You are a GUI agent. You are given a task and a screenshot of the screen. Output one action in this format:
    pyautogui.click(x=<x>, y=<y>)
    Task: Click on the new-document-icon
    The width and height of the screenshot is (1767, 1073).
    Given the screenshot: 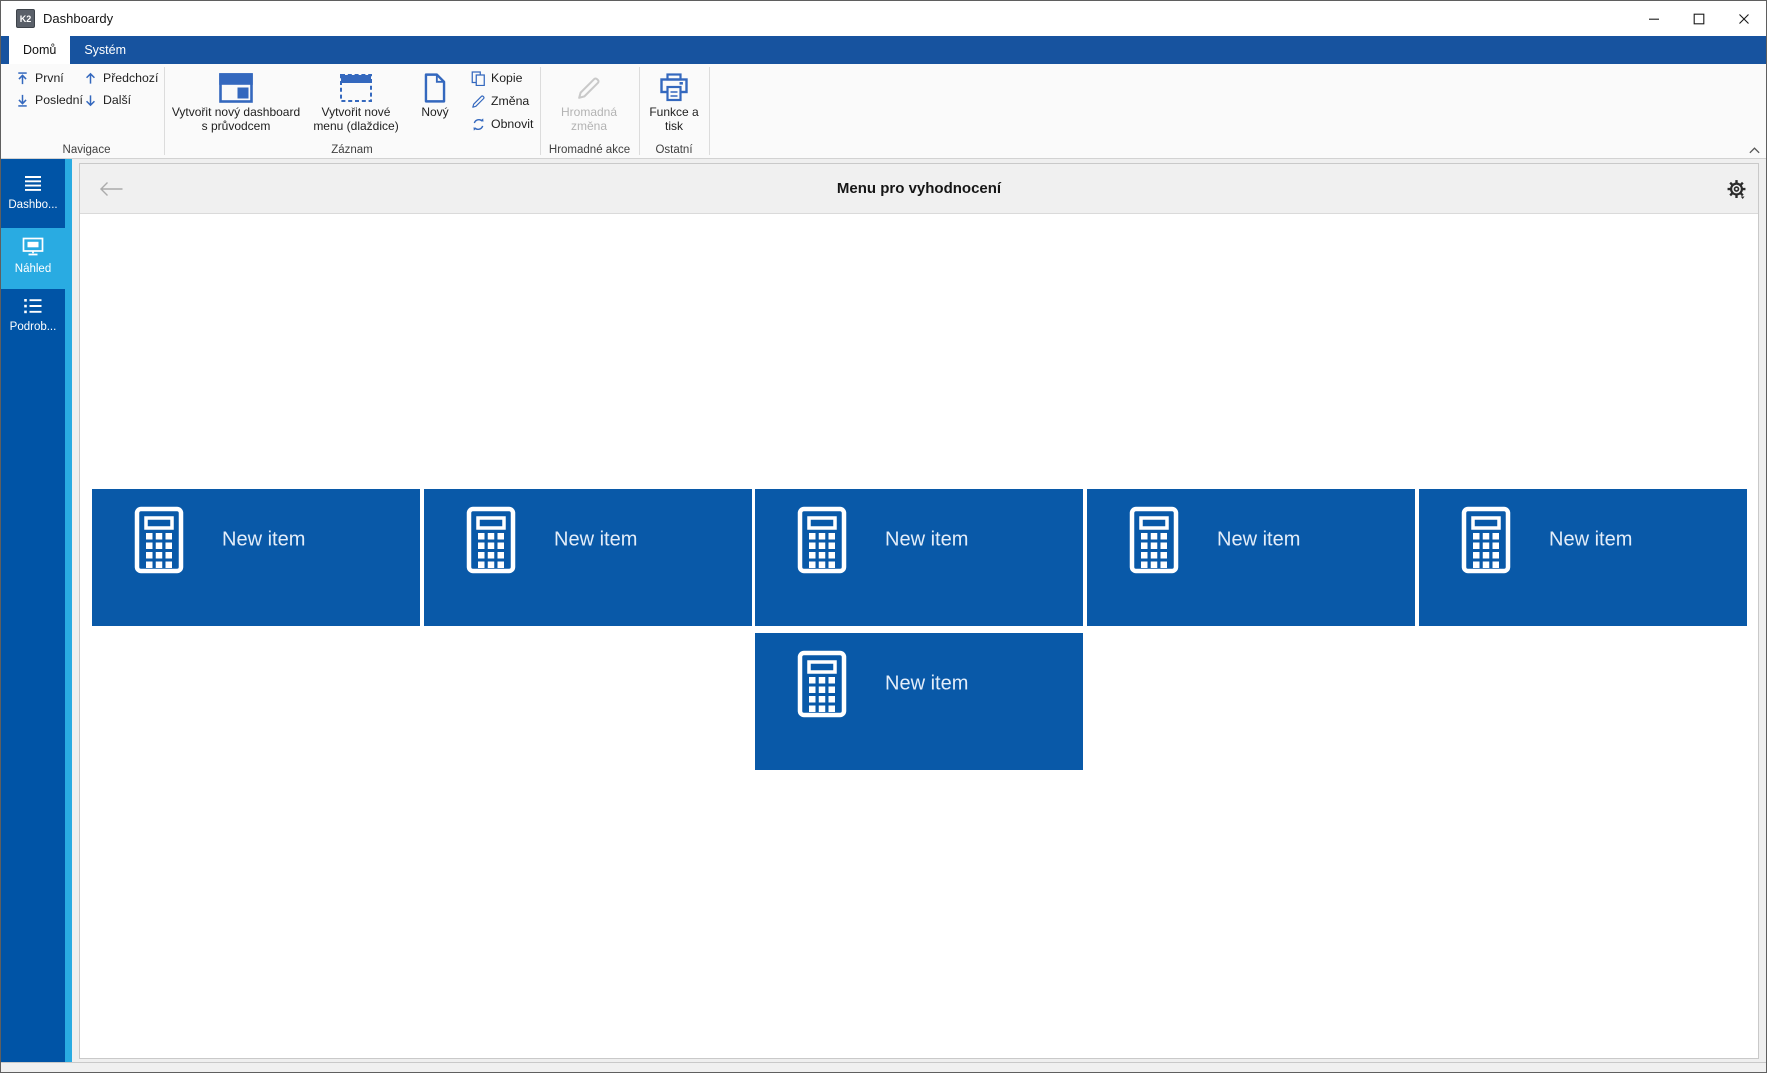 What is the action you would take?
    pyautogui.click(x=435, y=88)
    